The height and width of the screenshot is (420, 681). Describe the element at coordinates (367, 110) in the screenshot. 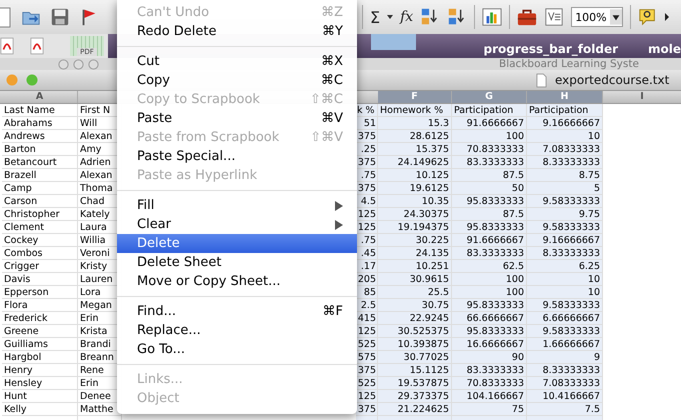

I see `table-cell: k %` at that location.